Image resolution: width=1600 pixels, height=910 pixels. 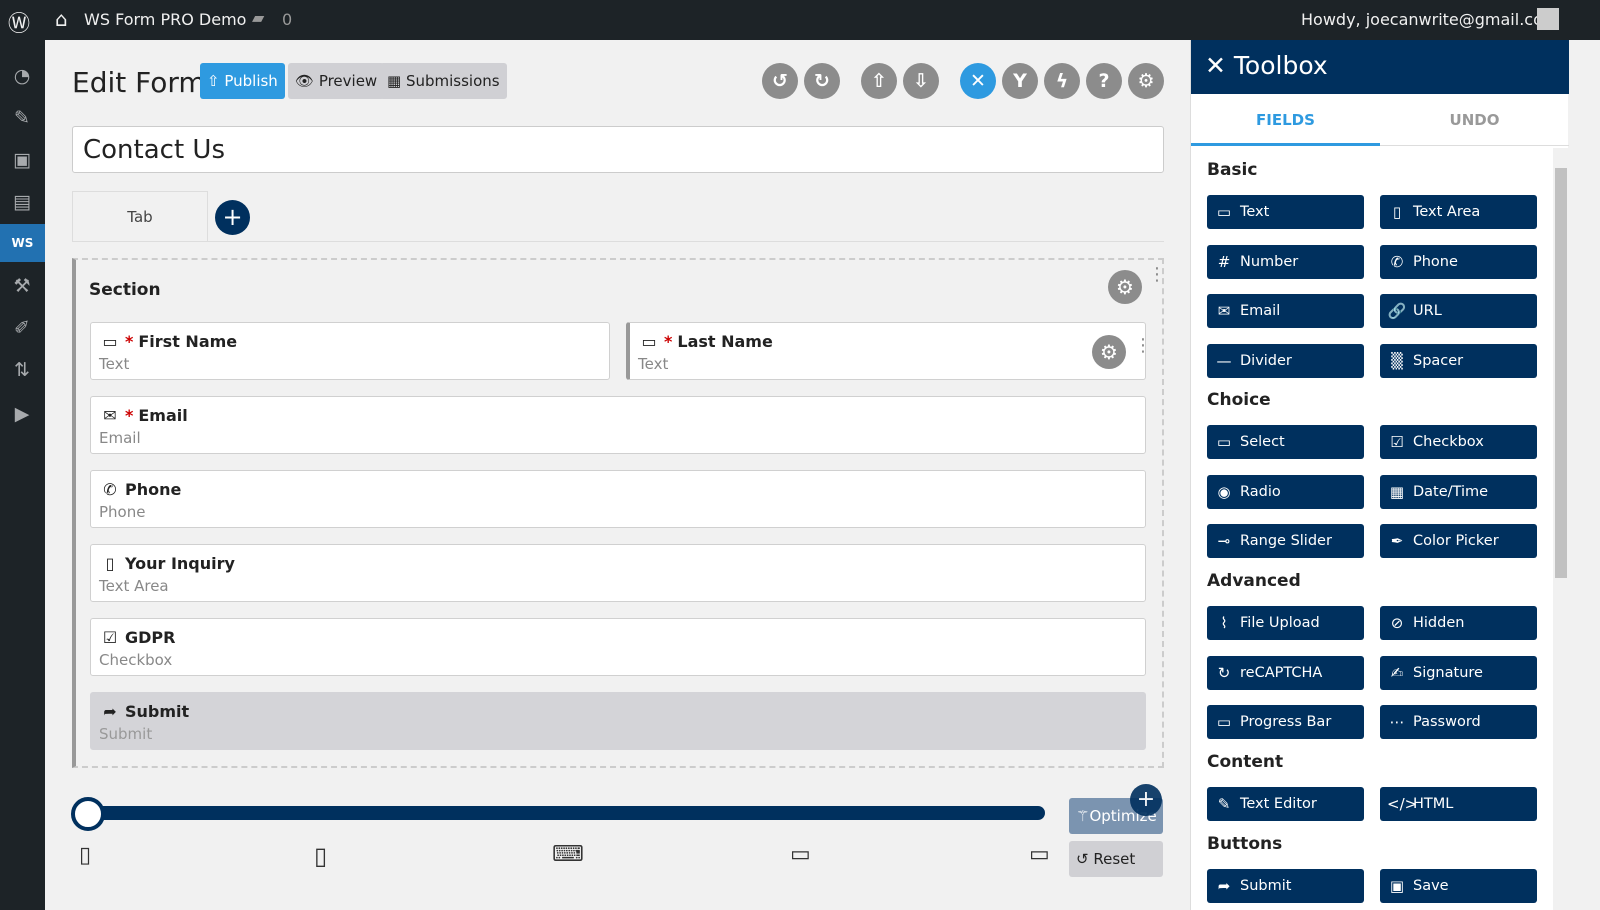 I want to click on toolbox-scrollbar, so click(x=1561, y=529).